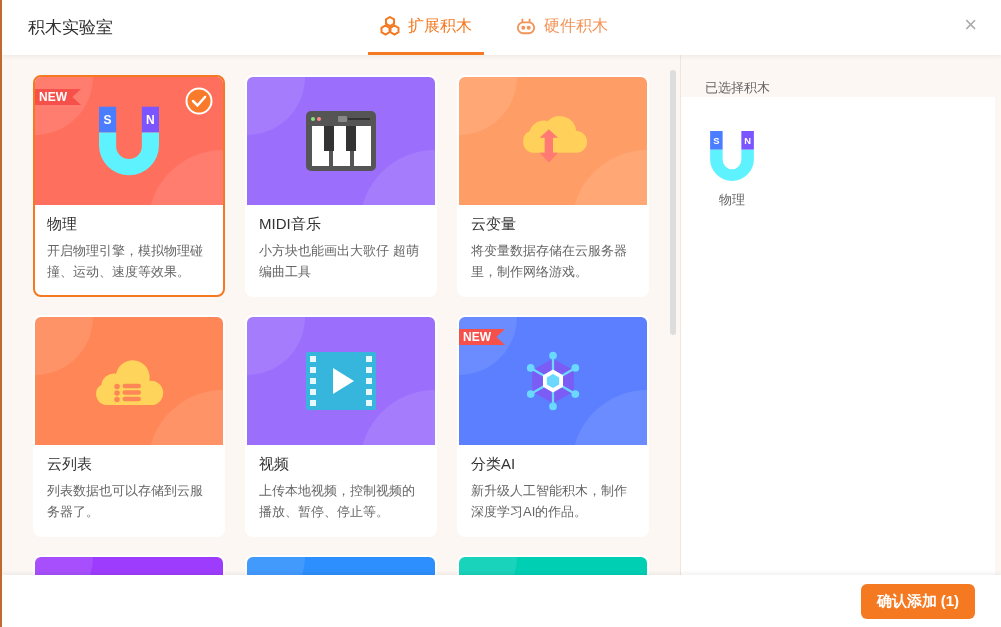  Describe the element at coordinates (553, 186) in the screenshot. I see `extension-card: 云变量 将变量数据存储在云服务器里，制作网络游戏。` at that location.